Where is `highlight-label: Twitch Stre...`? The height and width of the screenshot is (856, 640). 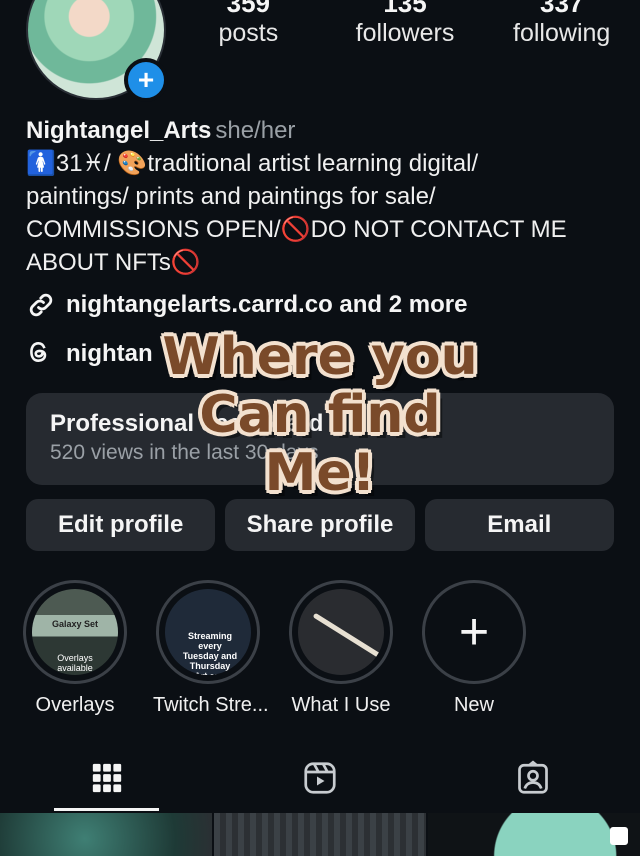 highlight-label: Twitch Stre... is located at coordinates (211, 705).